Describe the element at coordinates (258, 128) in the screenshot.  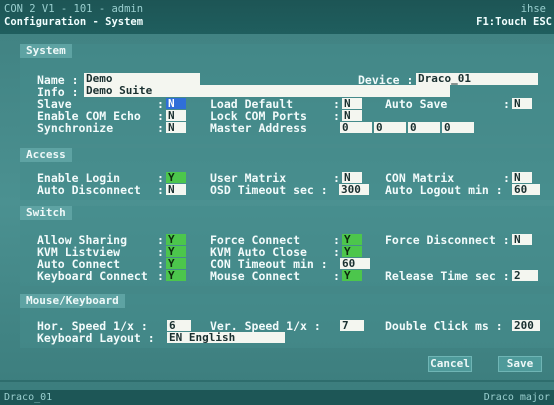
I see `master-address-label: Master Address` at that location.